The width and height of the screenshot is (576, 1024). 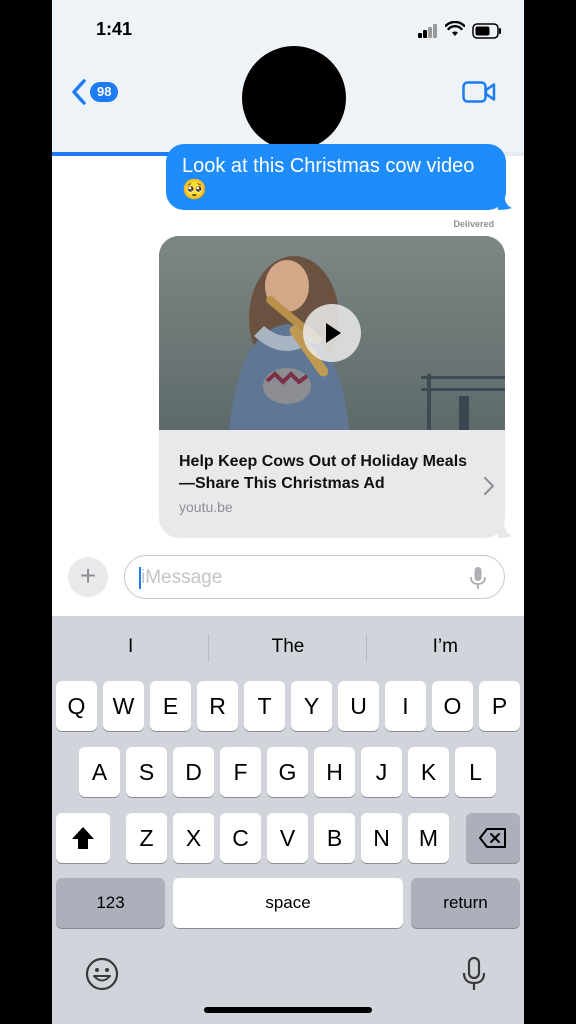 I want to click on numbers-key: 123, so click(x=110, y=903).